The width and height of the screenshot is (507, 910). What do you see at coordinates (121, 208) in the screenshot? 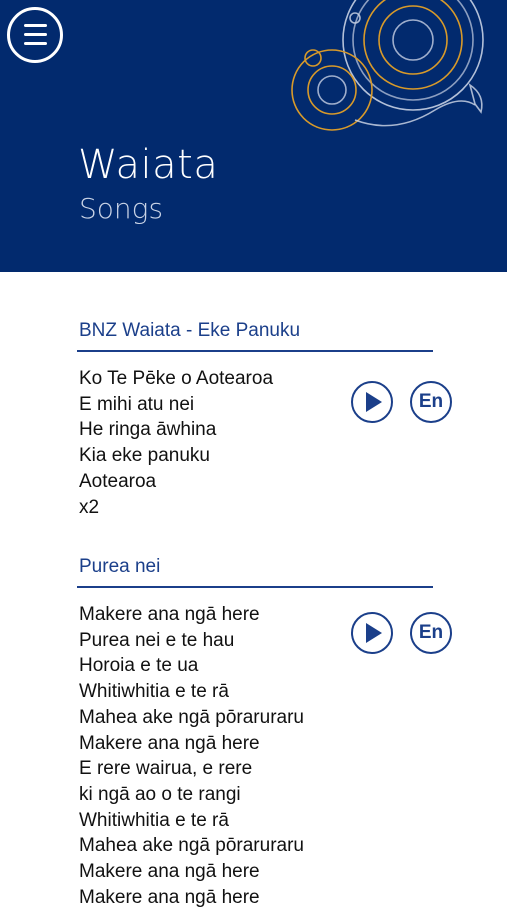
I see `page-subtitle: Songs` at bounding box center [121, 208].